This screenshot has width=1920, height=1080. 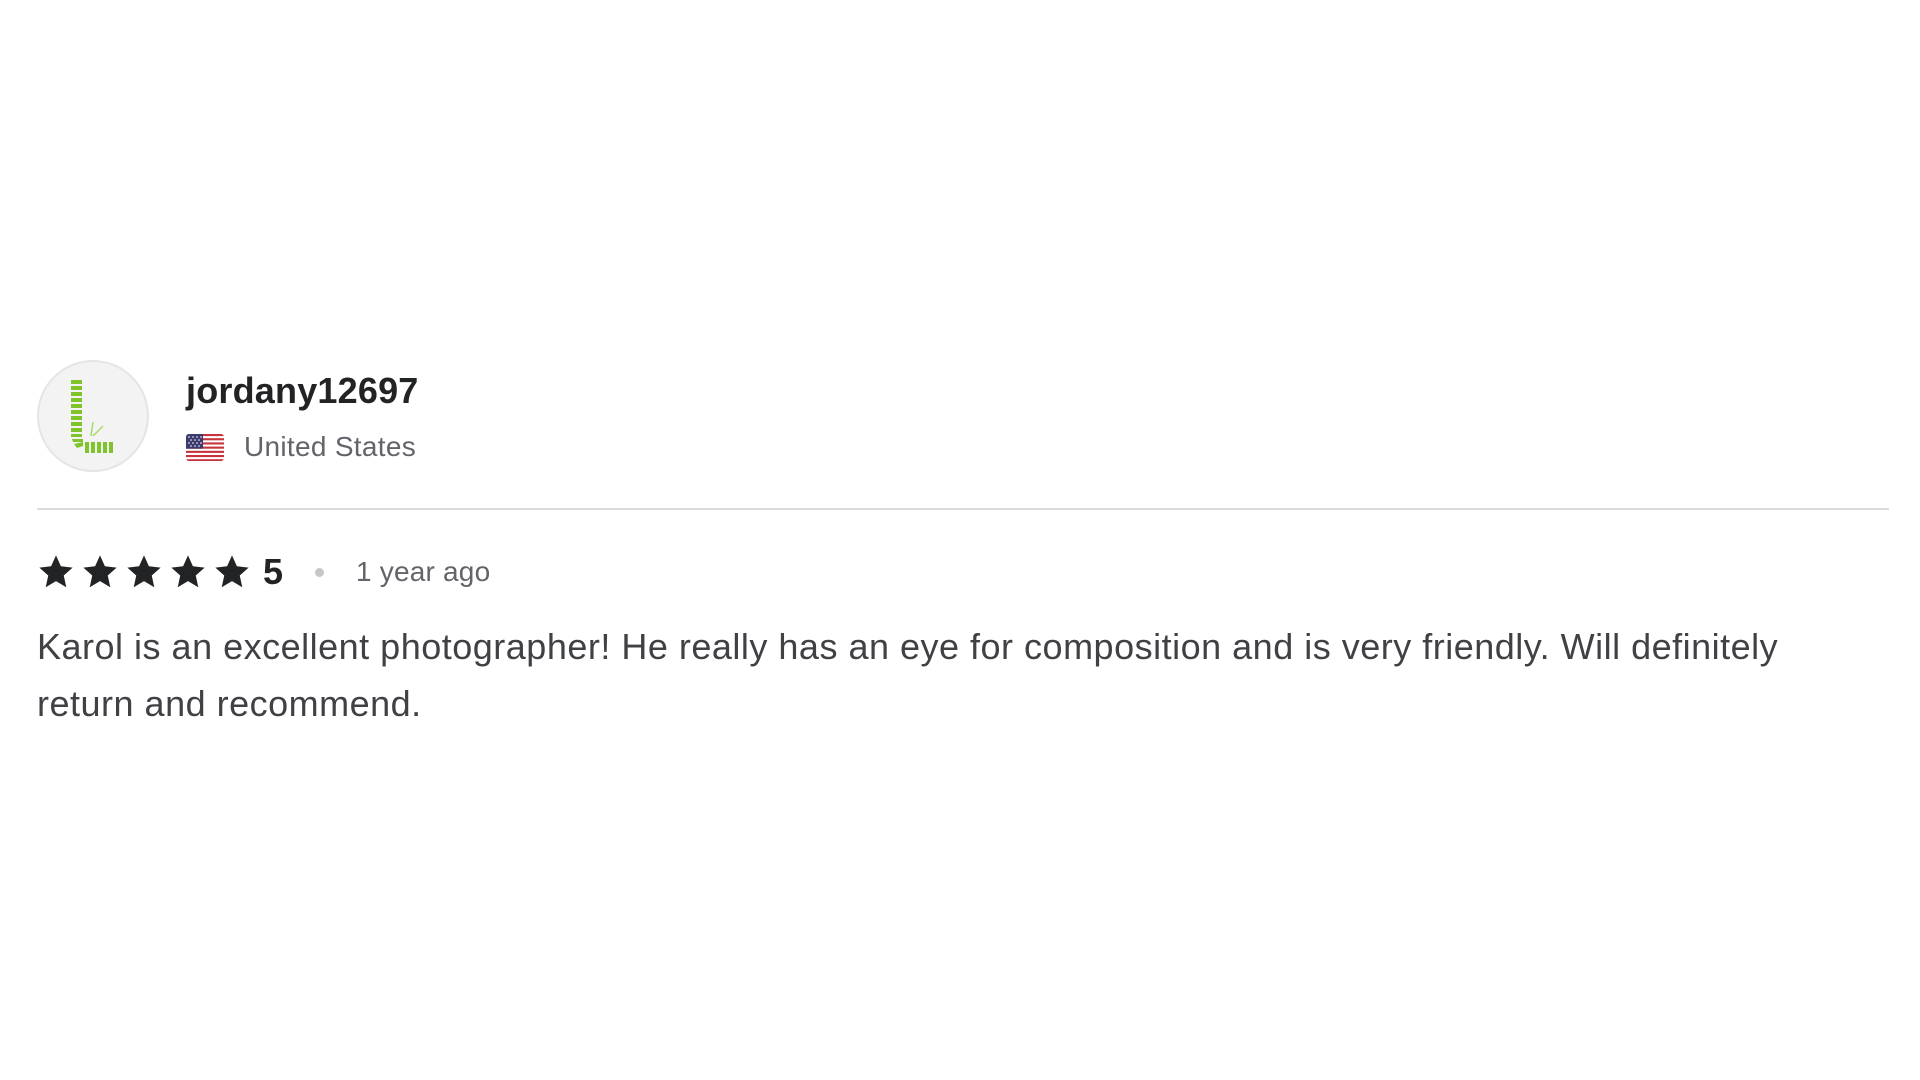 What do you see at coordinates (302, 416) in the screenshot?
I see `reviewer-info: jordany12697 United States` at bounding box center [302, 416].